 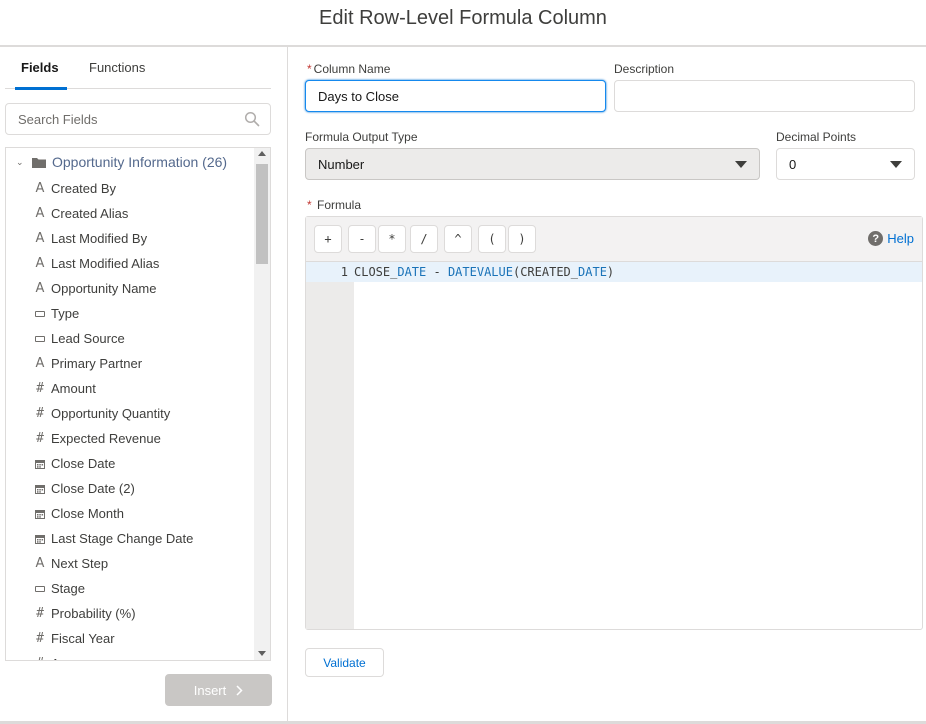 What do you see at coordinates (262, 214) in the screenshot?
I see `scrollbar-thumb` at bounding box center [262, 214].